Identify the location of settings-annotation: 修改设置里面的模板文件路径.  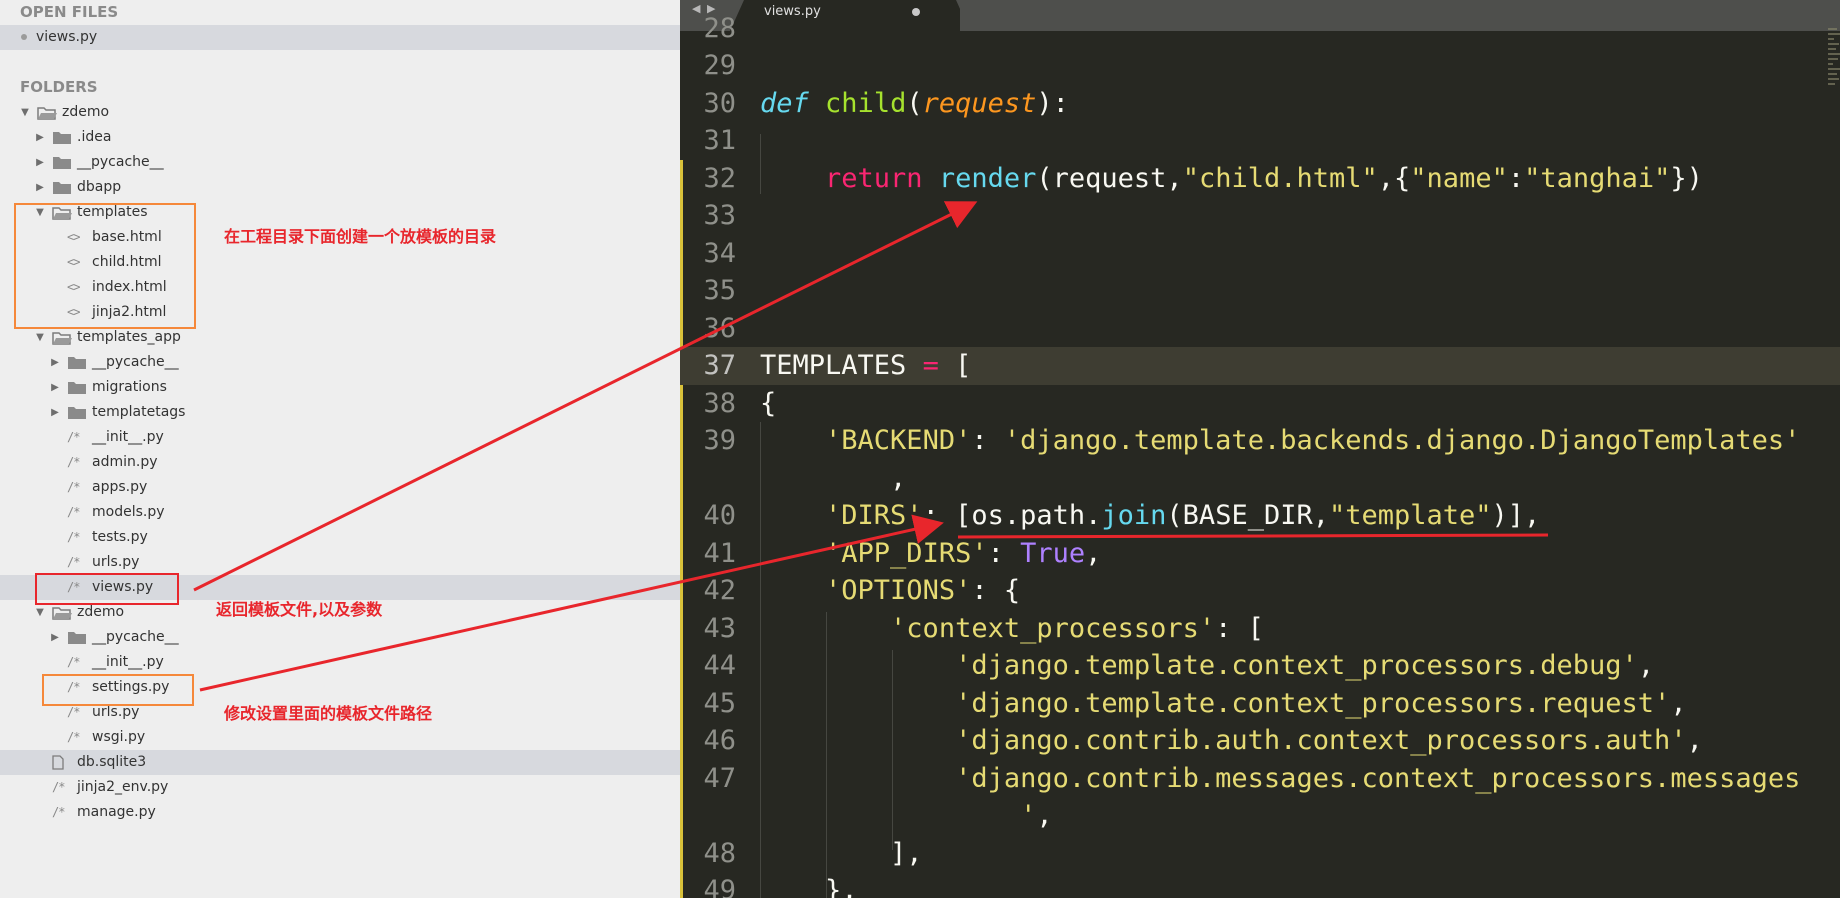
(328, 713).